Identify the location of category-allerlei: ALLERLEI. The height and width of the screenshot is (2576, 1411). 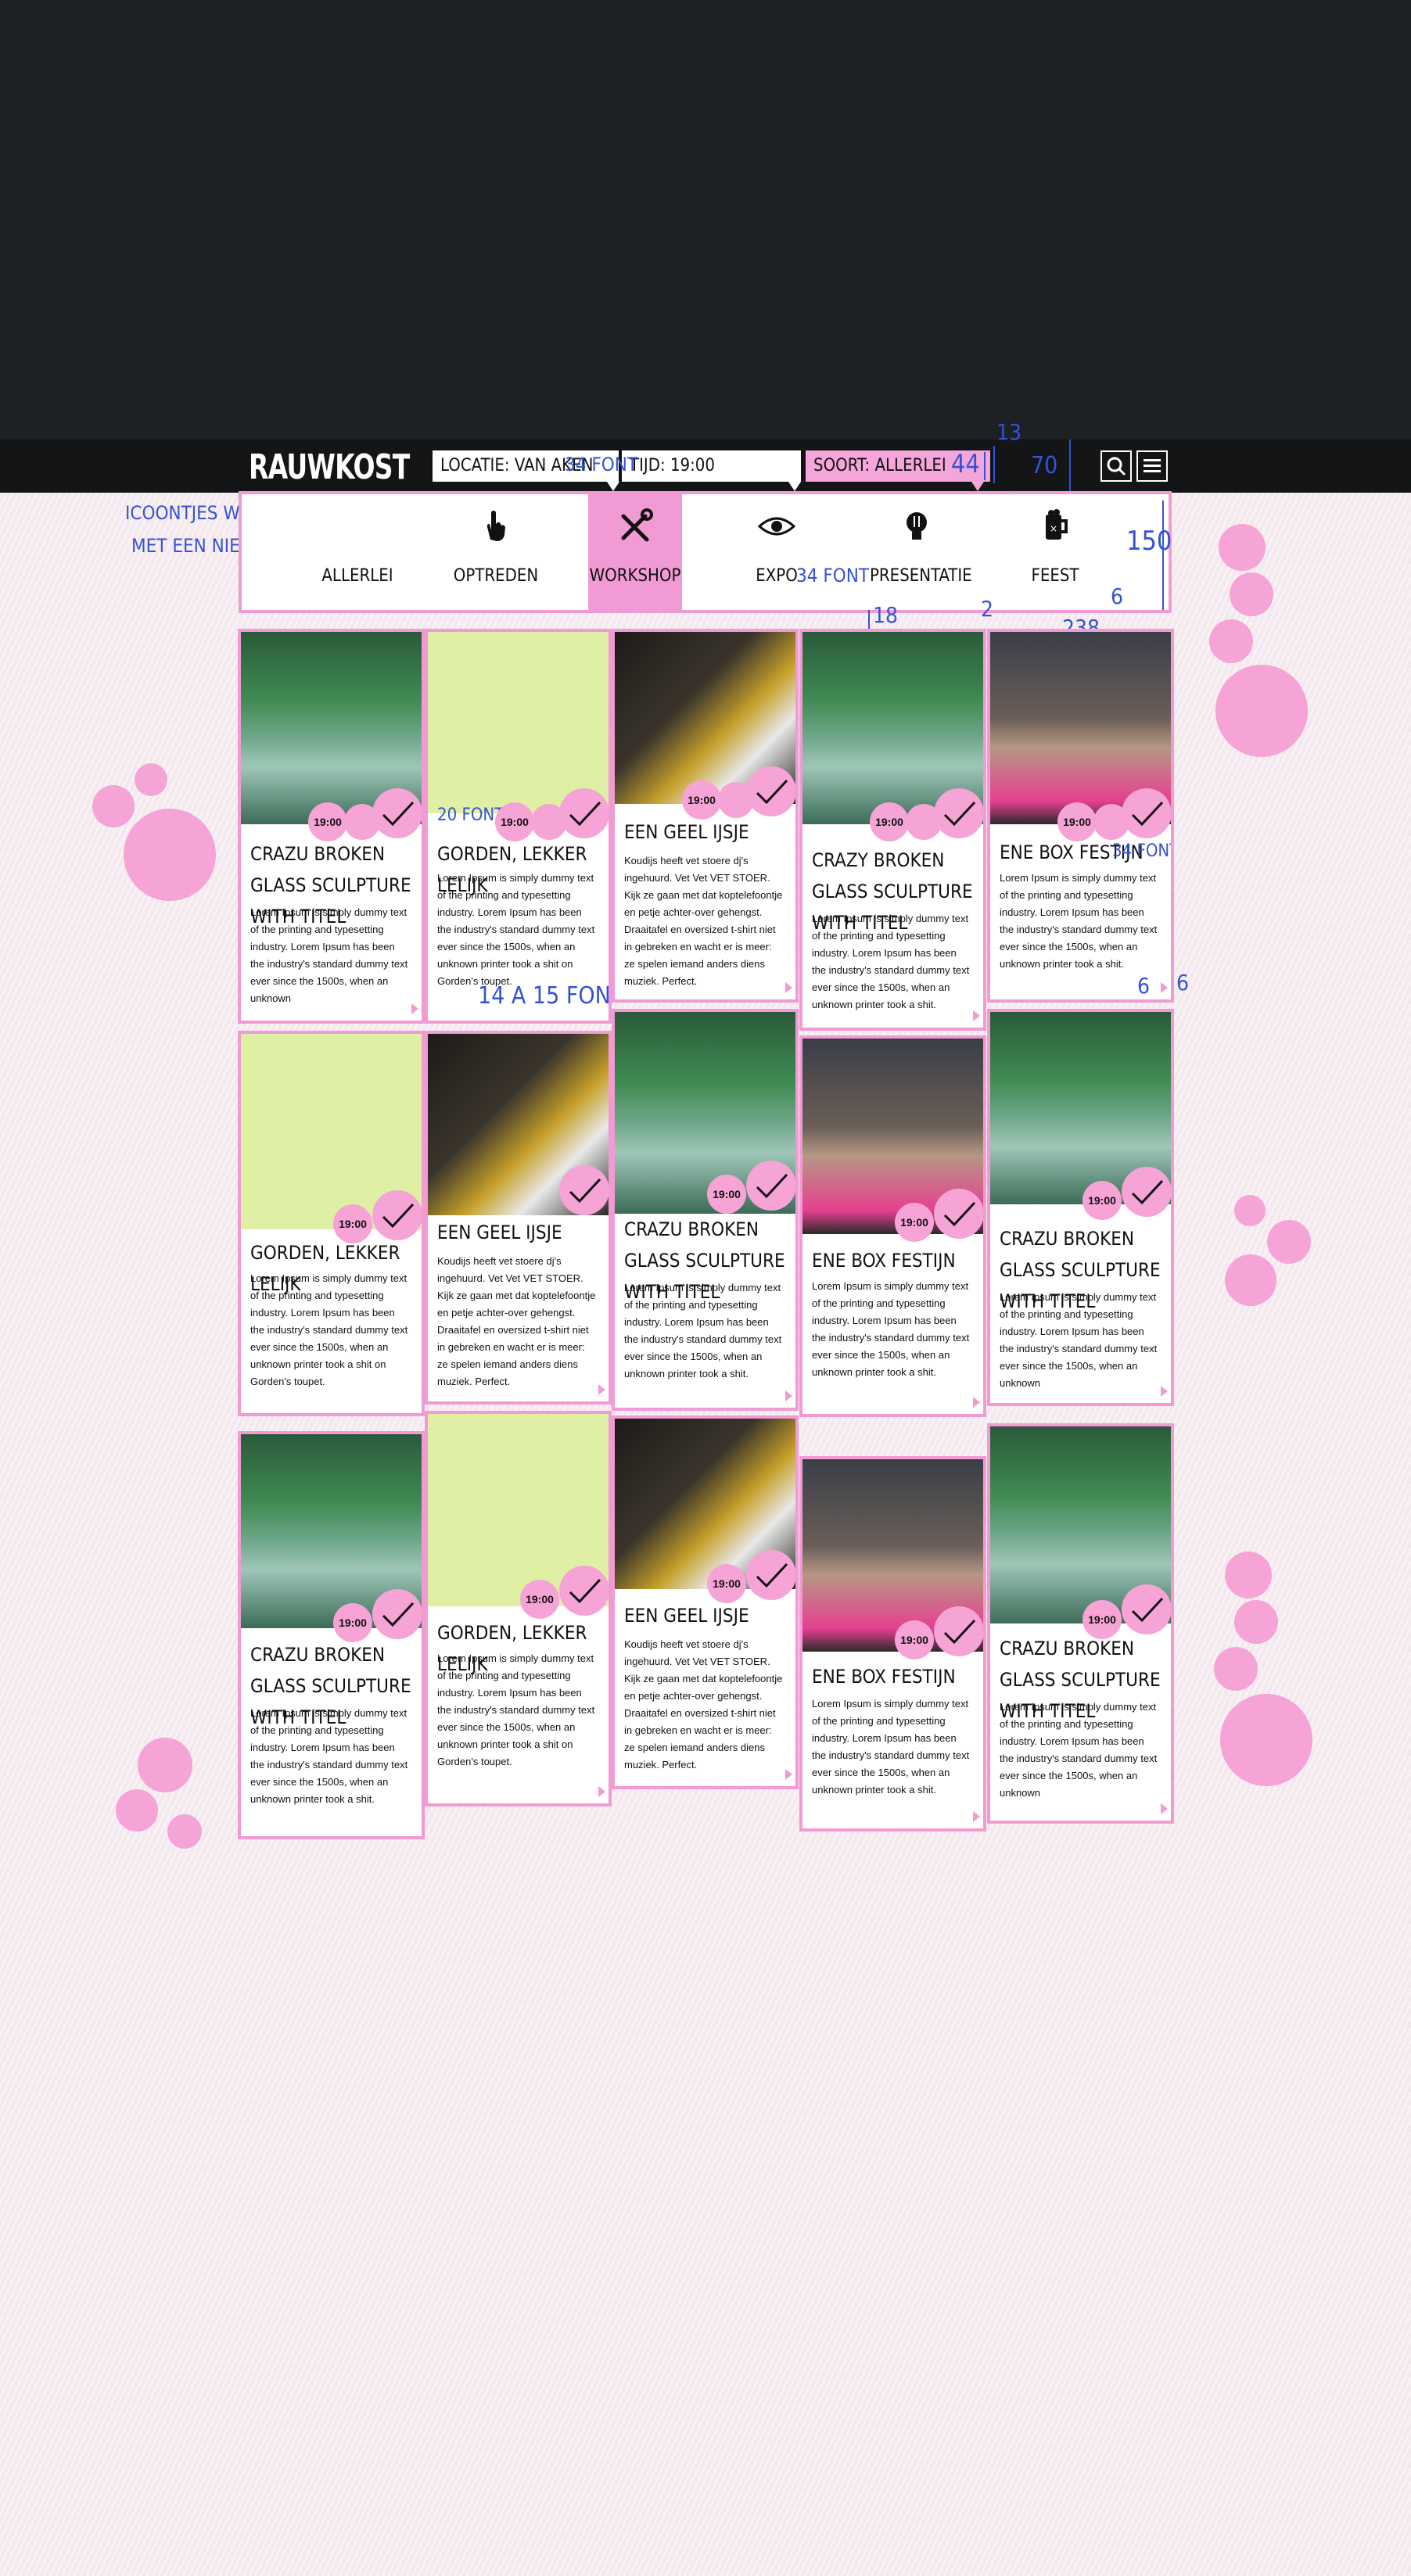
(357, 553).